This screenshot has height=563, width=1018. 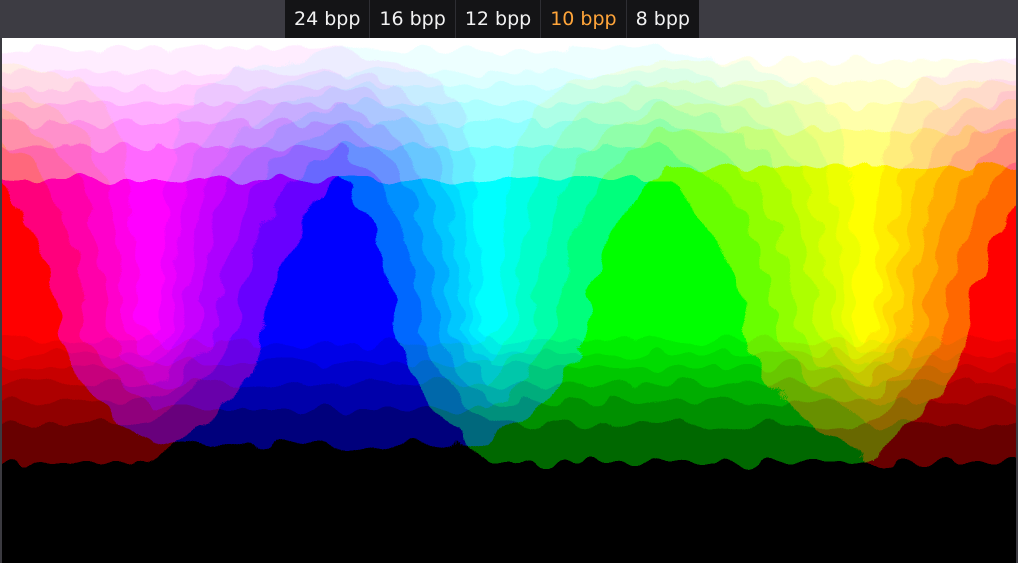 What do you see at coordinates (584, 19) in the screenshot?
I see `tab-10-bpp: 10 bpp` at bounding box center [584, 19].